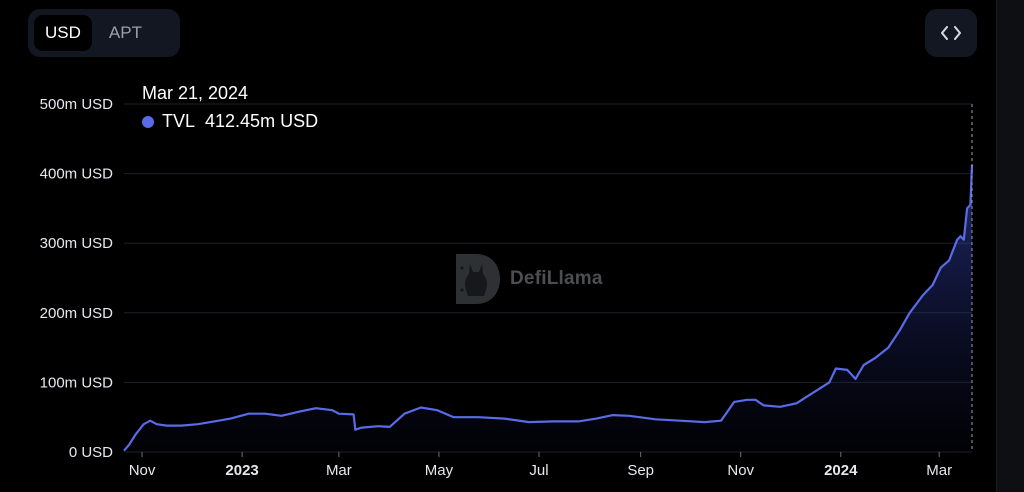 This screenshot has width=1024, height=492. I want to click on x-tick-label: May, so click(439, 470).